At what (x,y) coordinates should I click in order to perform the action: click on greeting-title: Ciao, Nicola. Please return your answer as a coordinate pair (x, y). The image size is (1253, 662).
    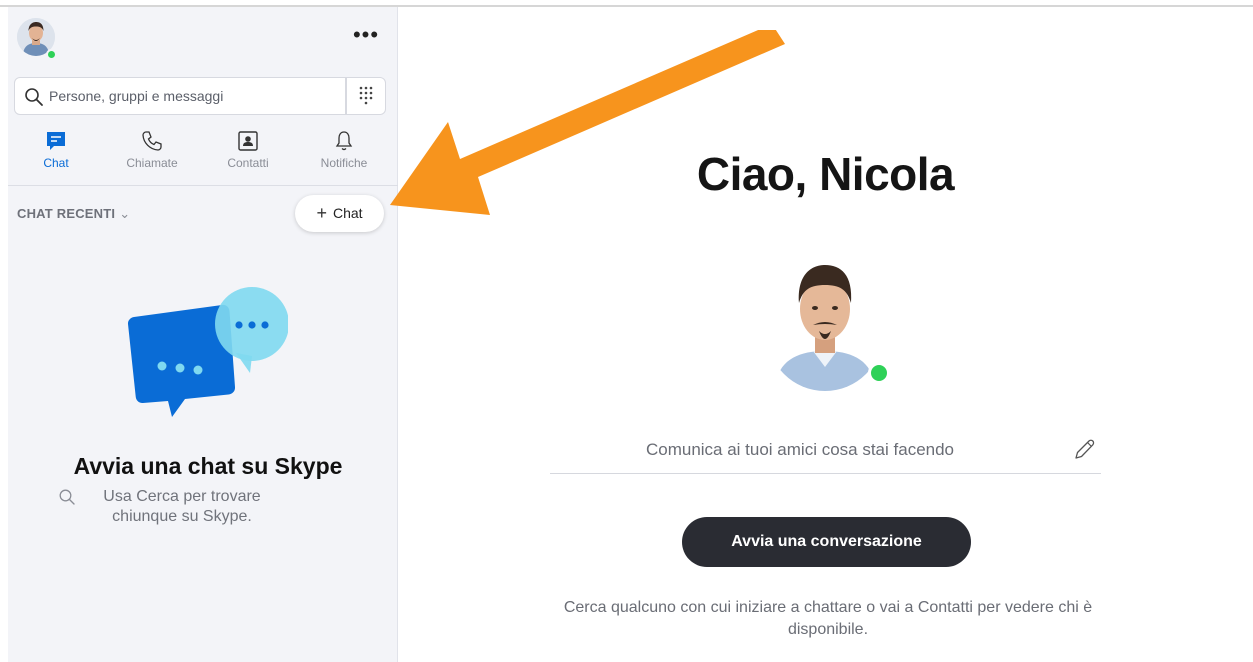
    Looking at the image, I should click on (825, 174).